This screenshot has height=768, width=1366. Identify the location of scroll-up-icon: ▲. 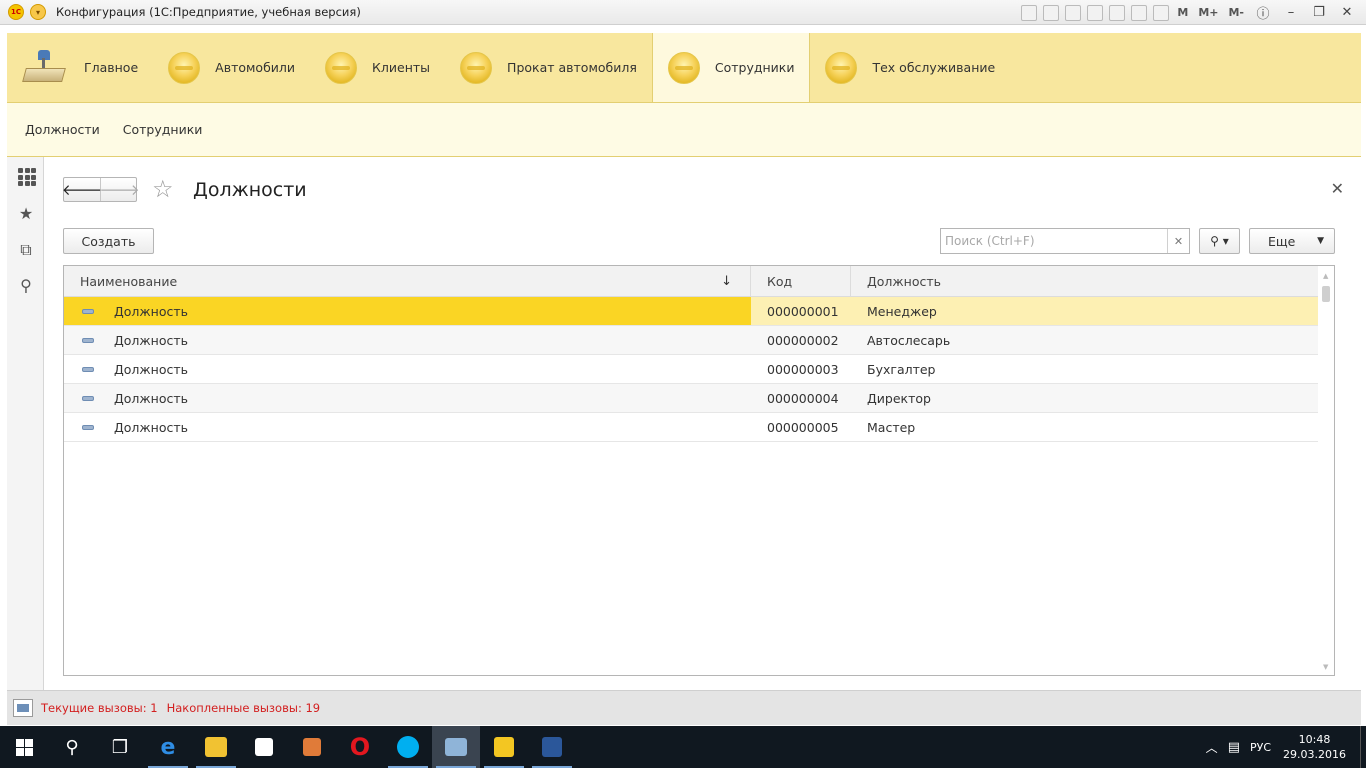
(1325, 276).